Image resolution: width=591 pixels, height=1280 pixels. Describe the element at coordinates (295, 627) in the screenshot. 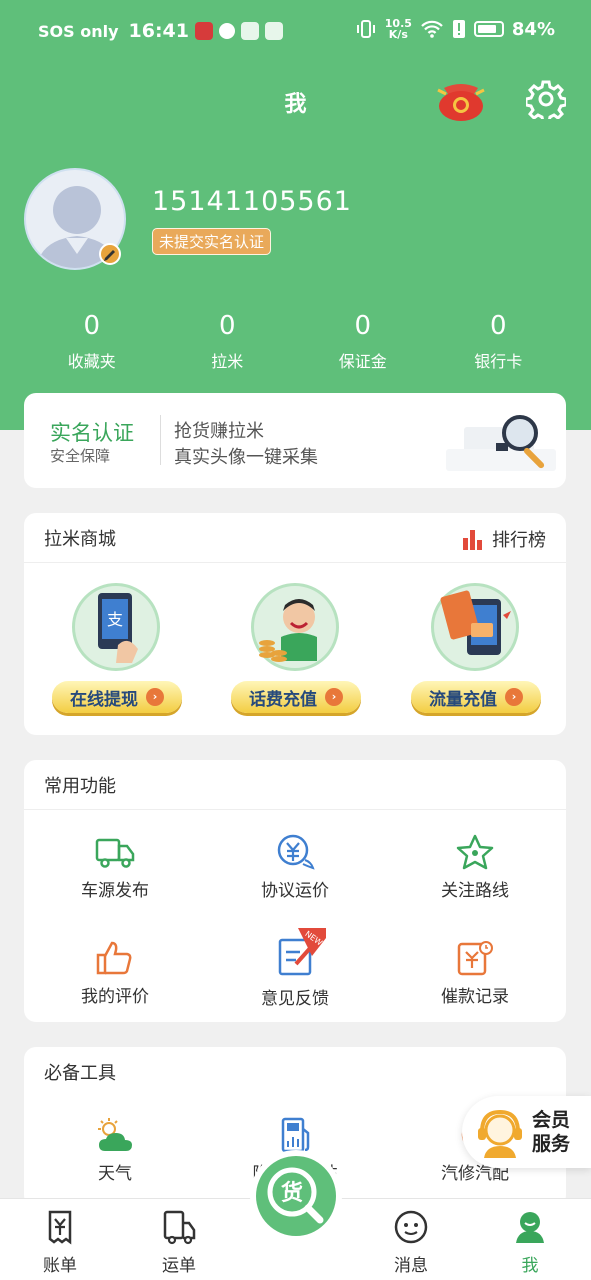

I see `phone-call-coins-icon` at that location.